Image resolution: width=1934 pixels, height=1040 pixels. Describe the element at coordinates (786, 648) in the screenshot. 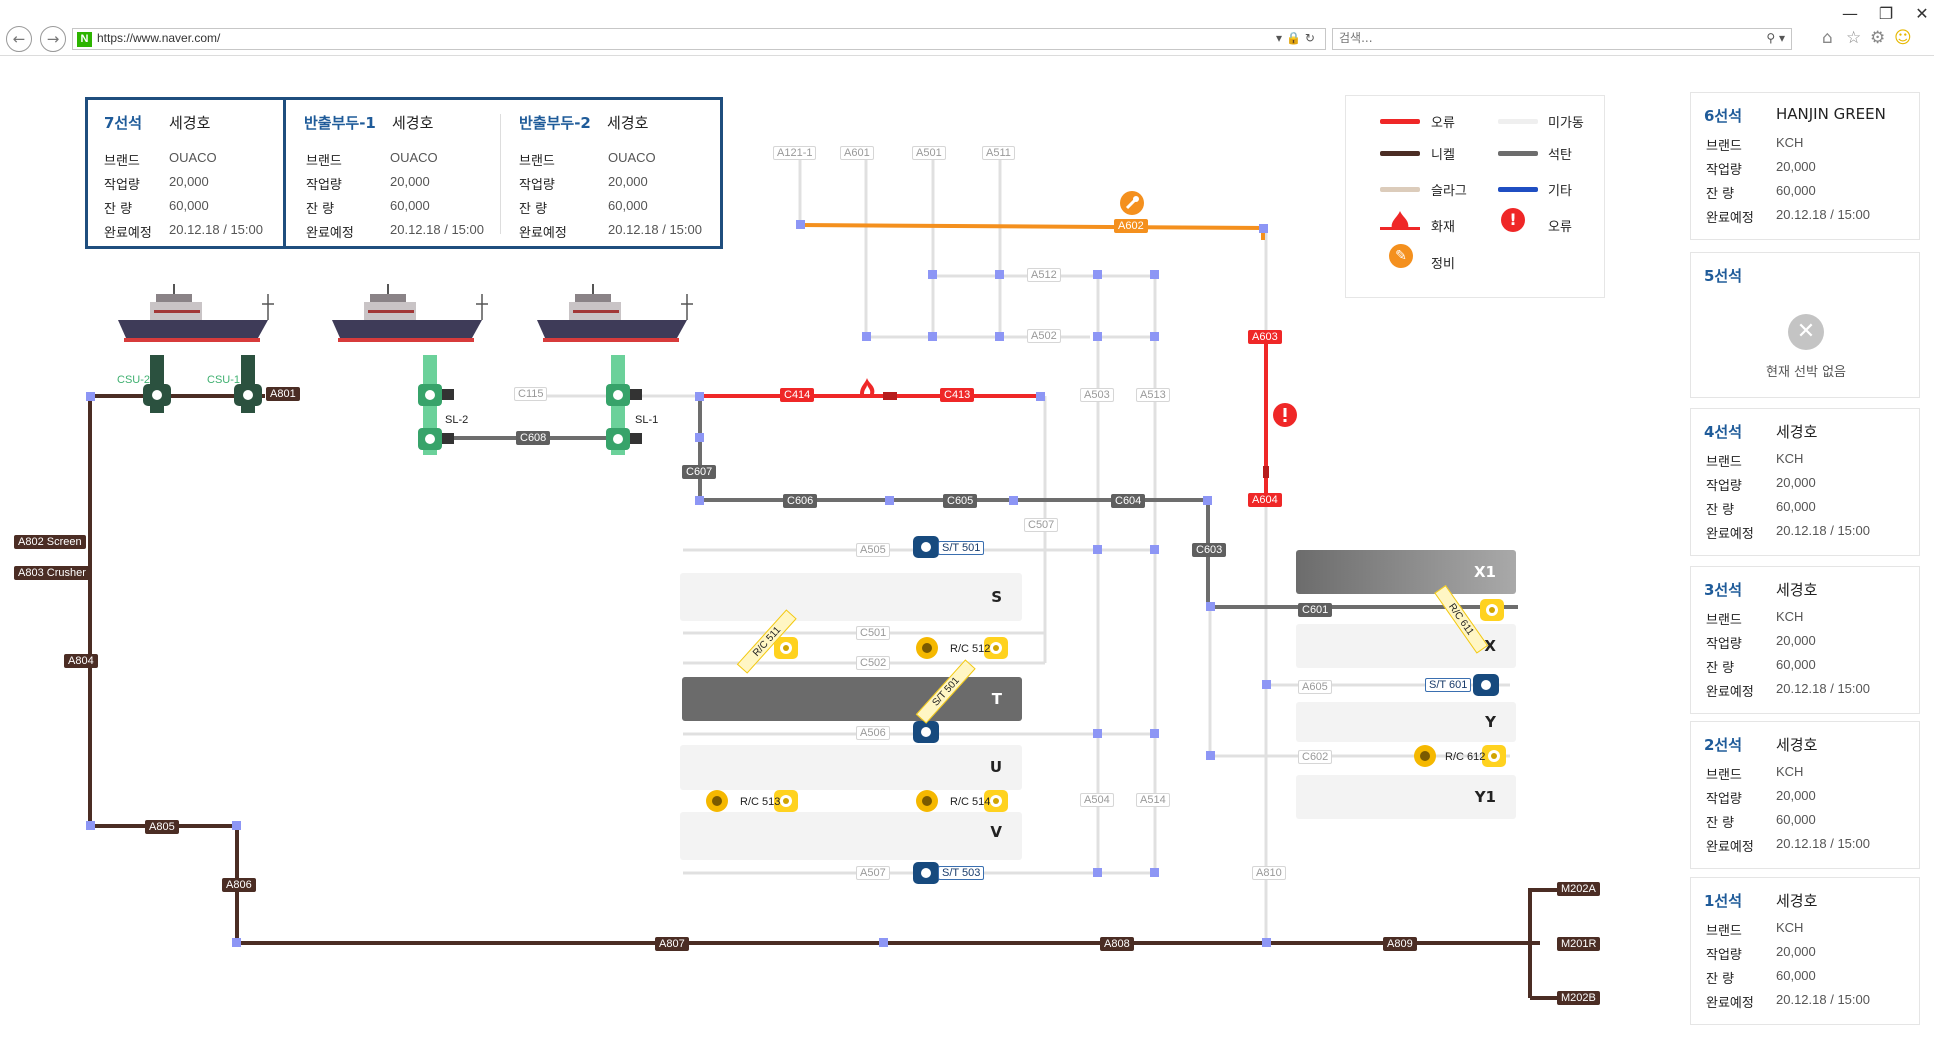

I see `reclaimer-rc511` at that location.